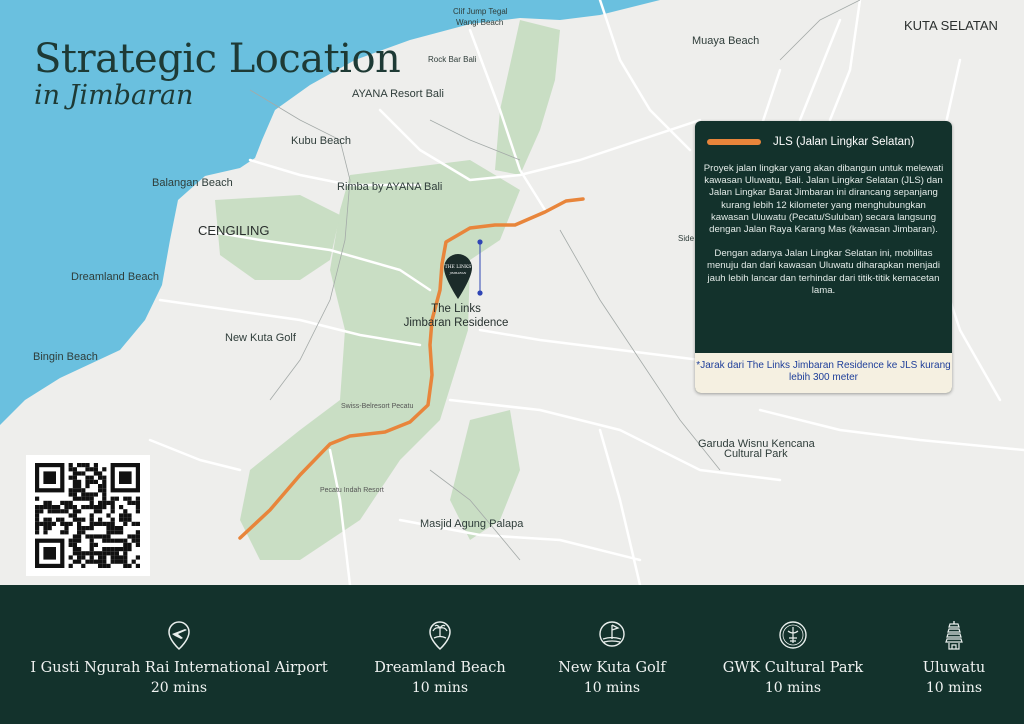 This screenshot has height=724, width=1024. I want to click on map-label: Balangan Beach, so click(192, 183).